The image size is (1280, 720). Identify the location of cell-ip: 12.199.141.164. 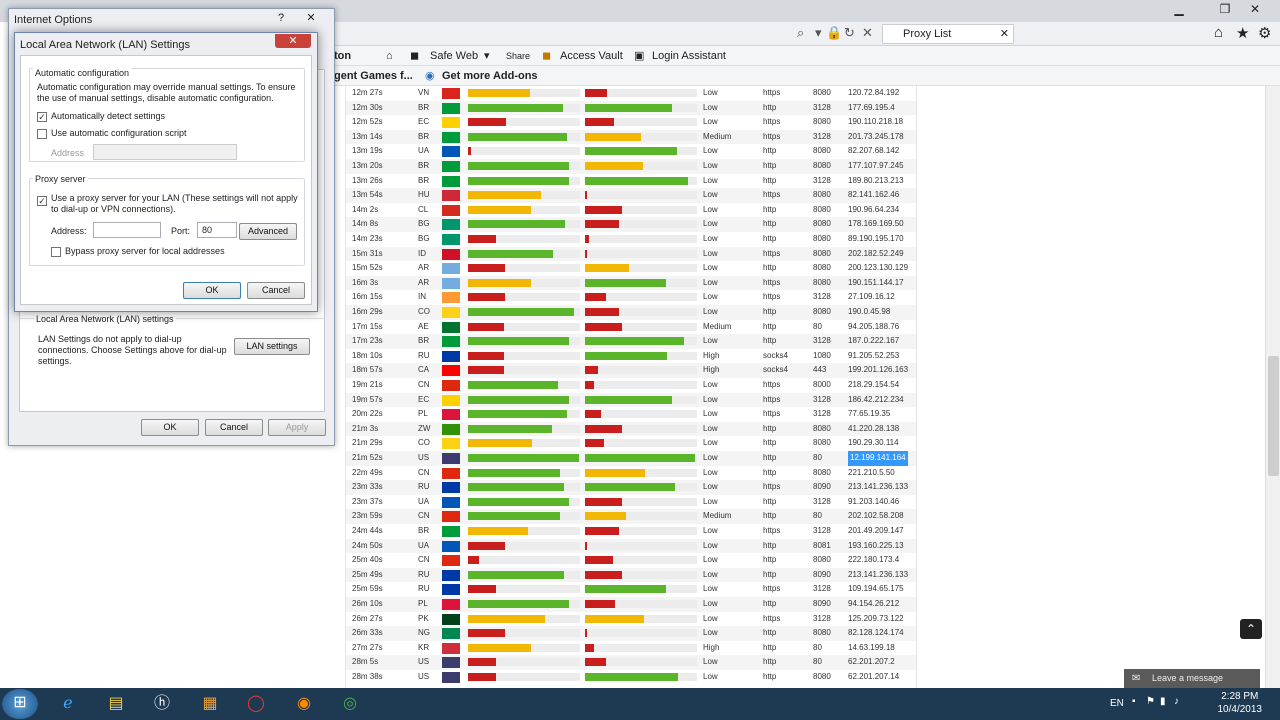
(878, 458).